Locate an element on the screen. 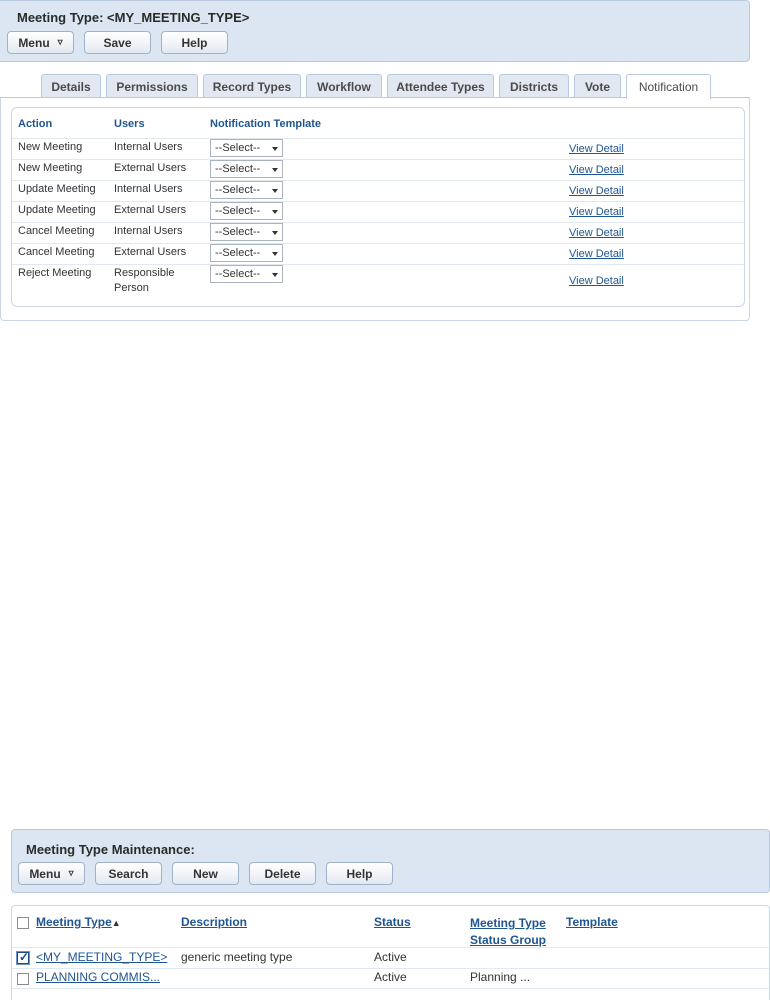 The width and height of the screenshot is (770, 1000). tab-record-types: Record Types is located at coordinates (252, 86).